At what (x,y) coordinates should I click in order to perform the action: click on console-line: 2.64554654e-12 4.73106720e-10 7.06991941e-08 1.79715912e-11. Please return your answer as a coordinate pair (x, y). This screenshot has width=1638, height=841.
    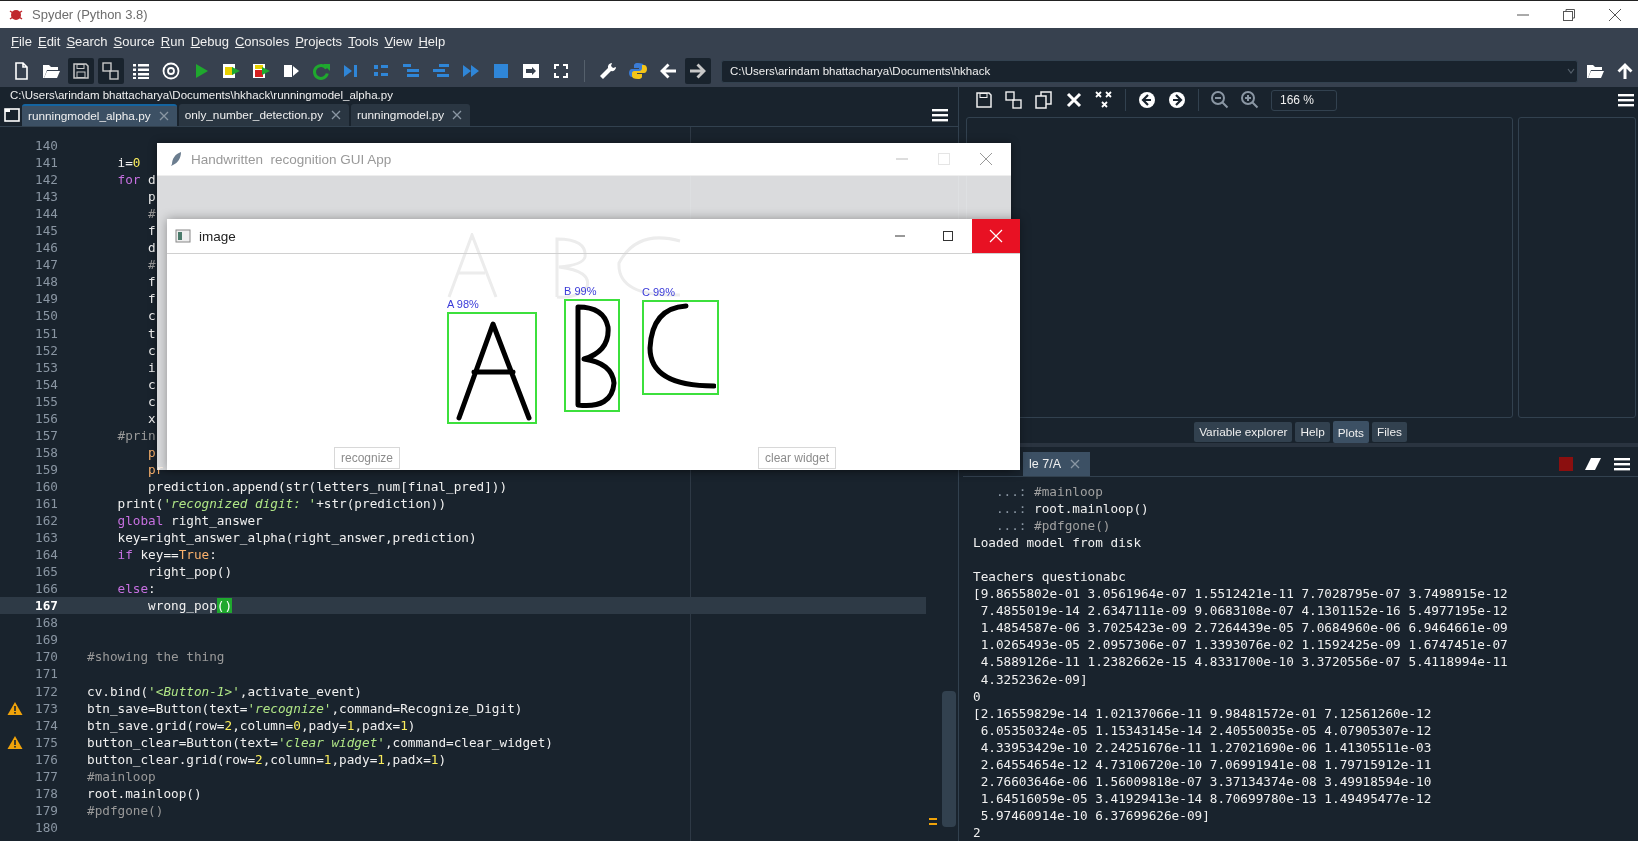
    Looking at the image, I should click on (1206, 764).